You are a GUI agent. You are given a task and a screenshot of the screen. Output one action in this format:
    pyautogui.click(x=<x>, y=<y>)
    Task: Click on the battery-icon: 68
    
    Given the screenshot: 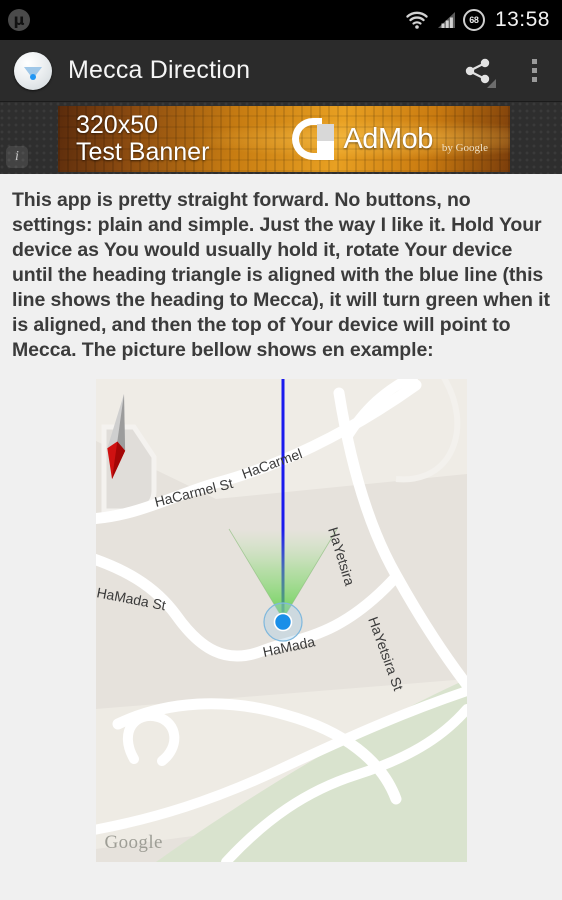 What is the action you would take?
    pyautogui.click(x=473, y=20)
    